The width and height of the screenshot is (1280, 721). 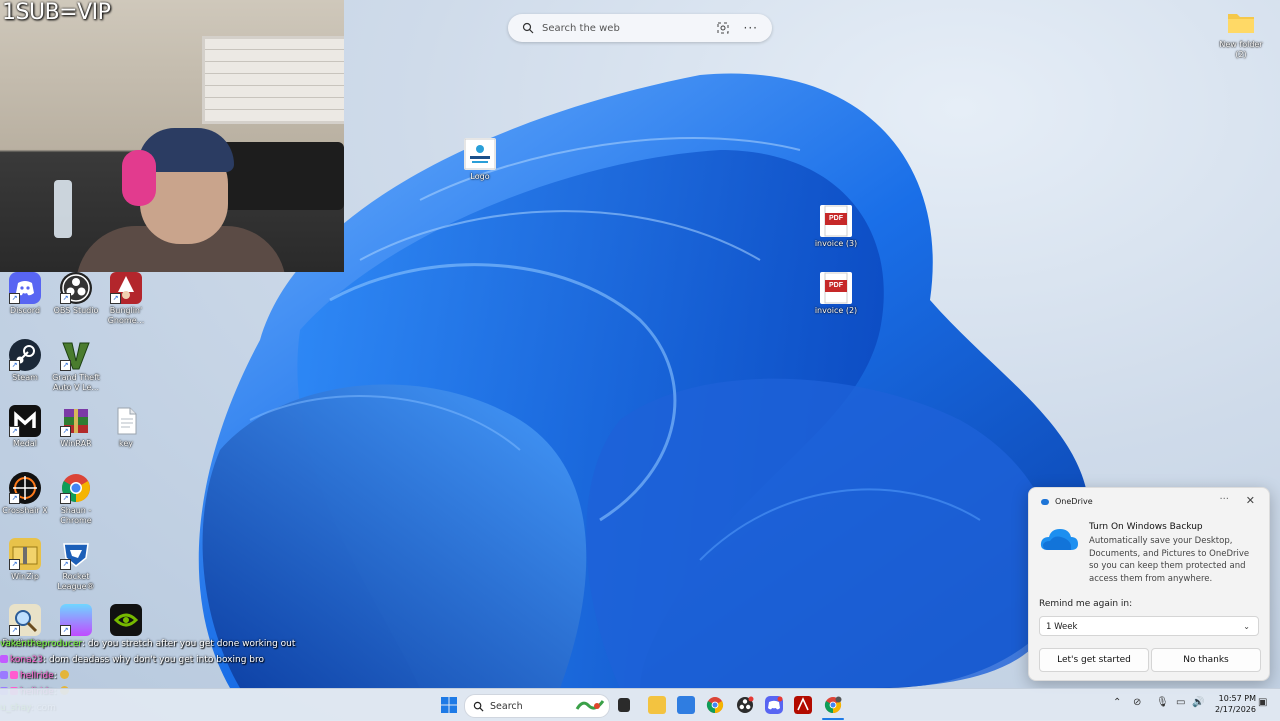 I want to click on desktop-icon-invoice-2: PDF invoice (2), so click(x=836, y=294).